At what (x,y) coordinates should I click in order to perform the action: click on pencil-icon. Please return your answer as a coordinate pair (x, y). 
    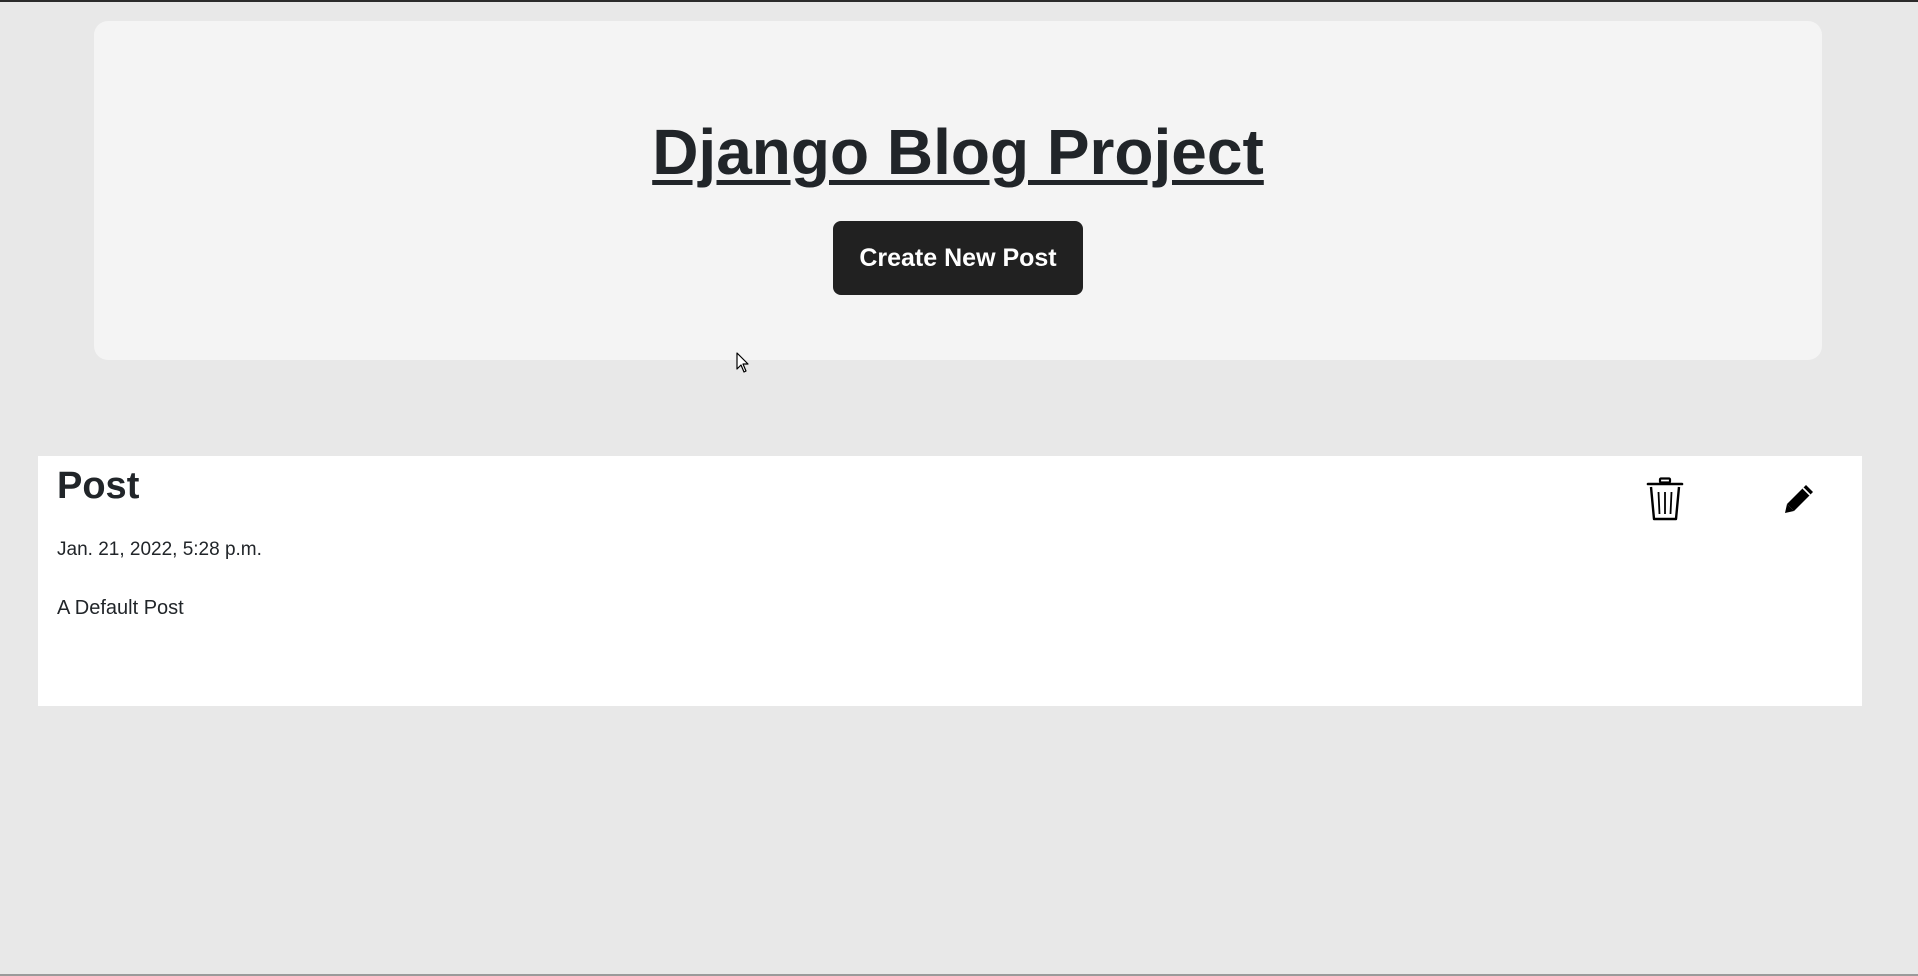
    Looking at the image, I should click on (1799, 499).